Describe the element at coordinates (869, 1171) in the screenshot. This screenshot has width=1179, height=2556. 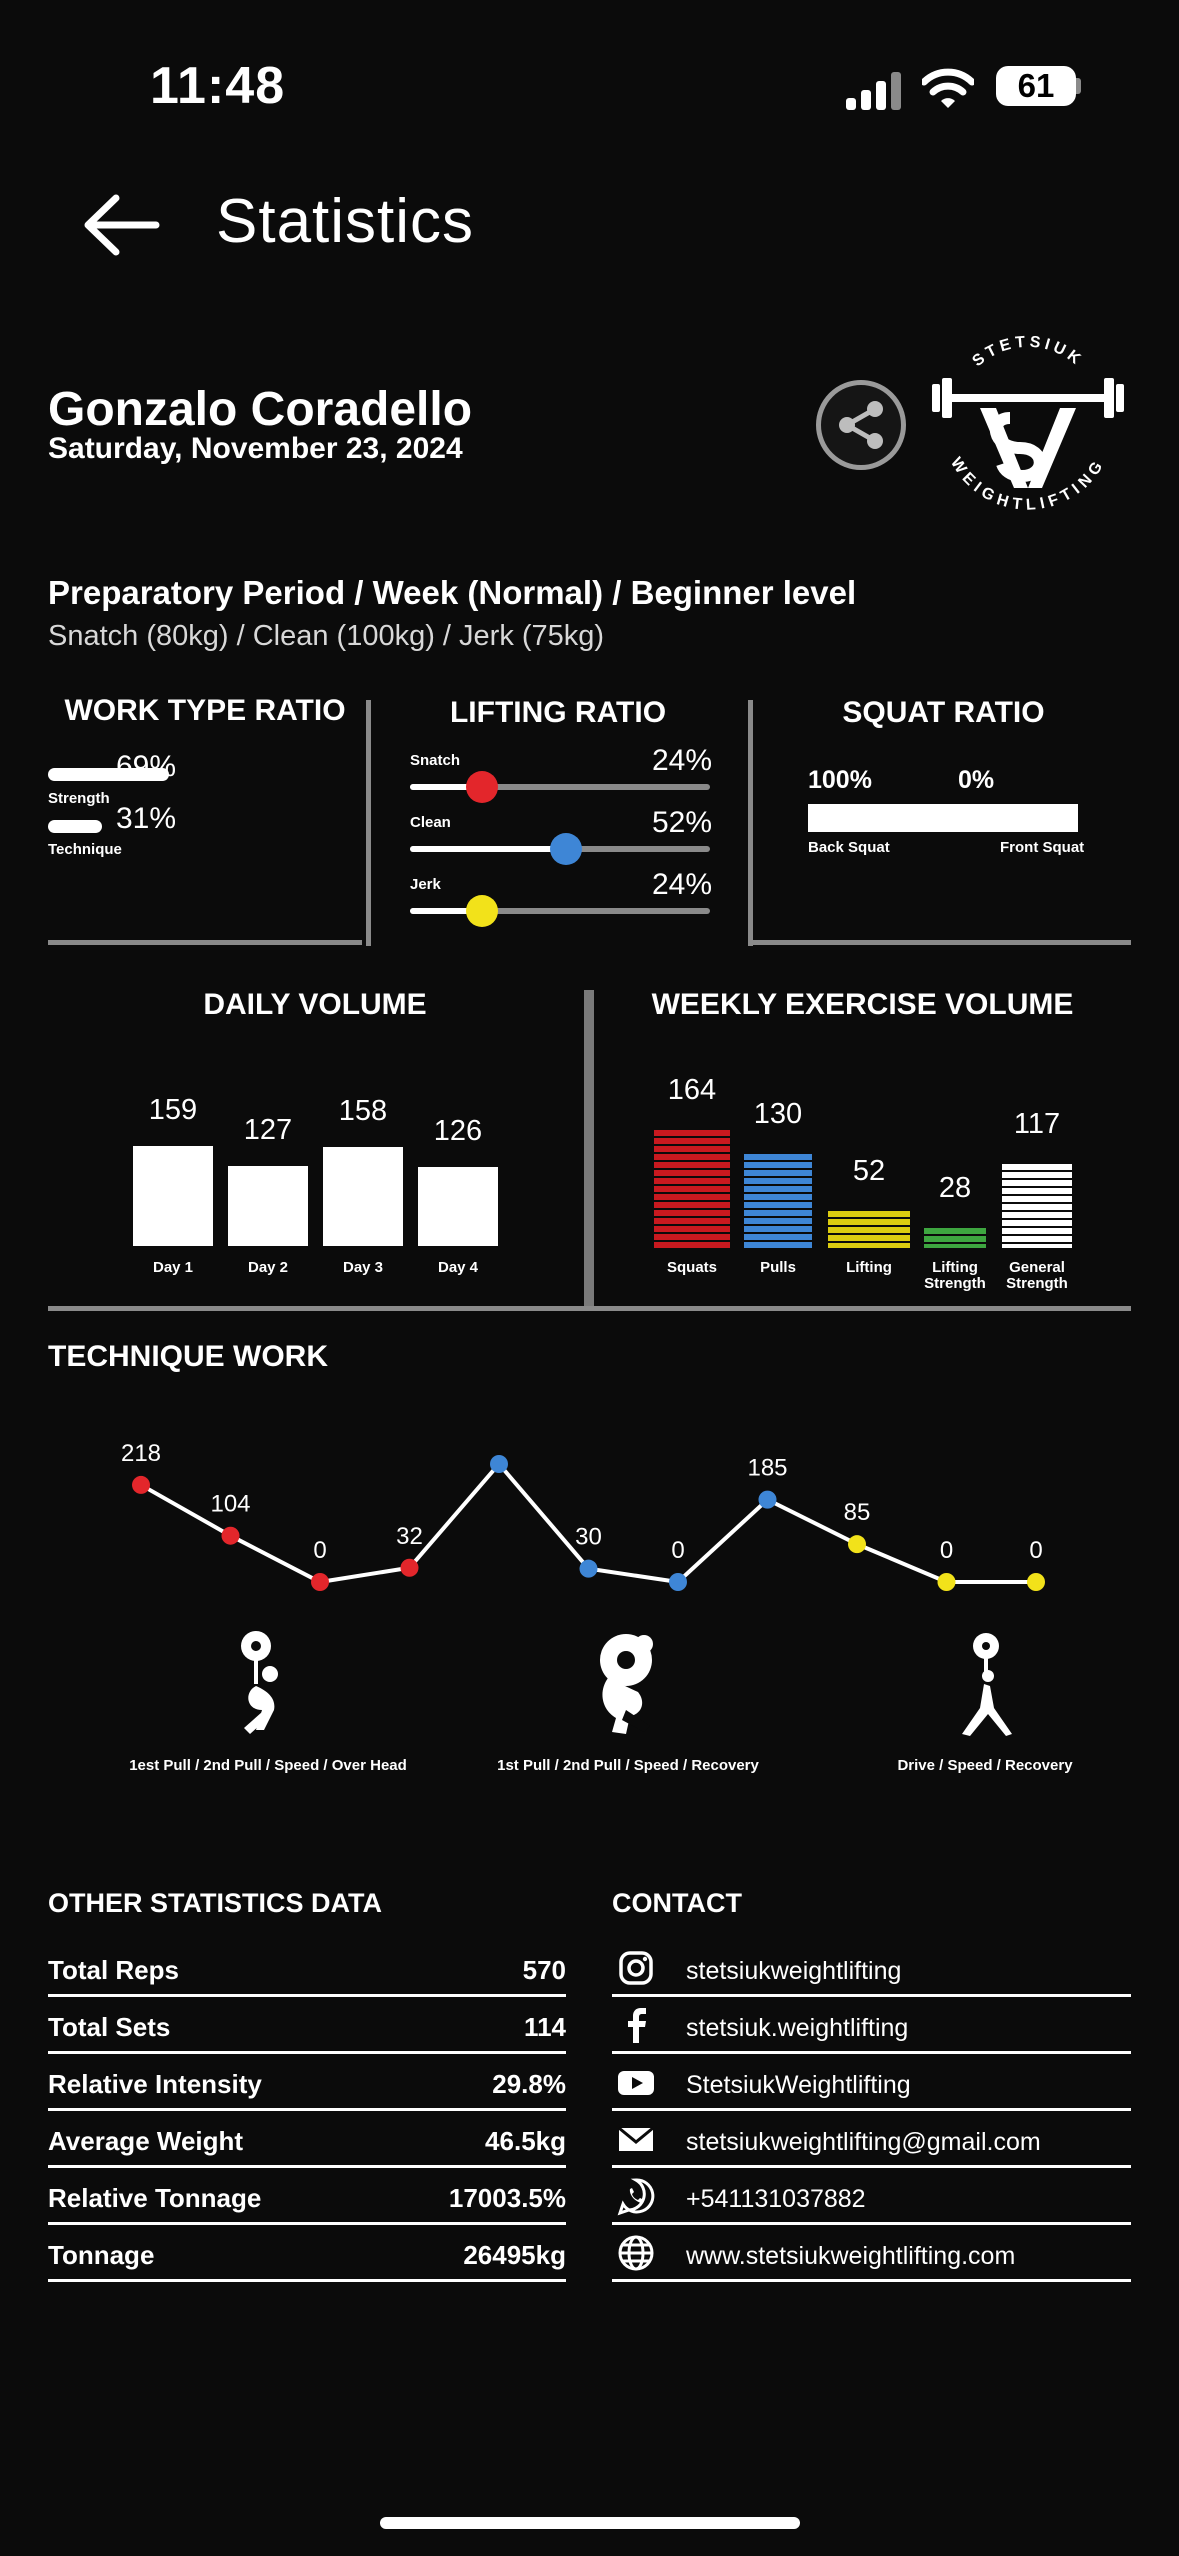
I see `weekly-volume-value: 52` at that location.